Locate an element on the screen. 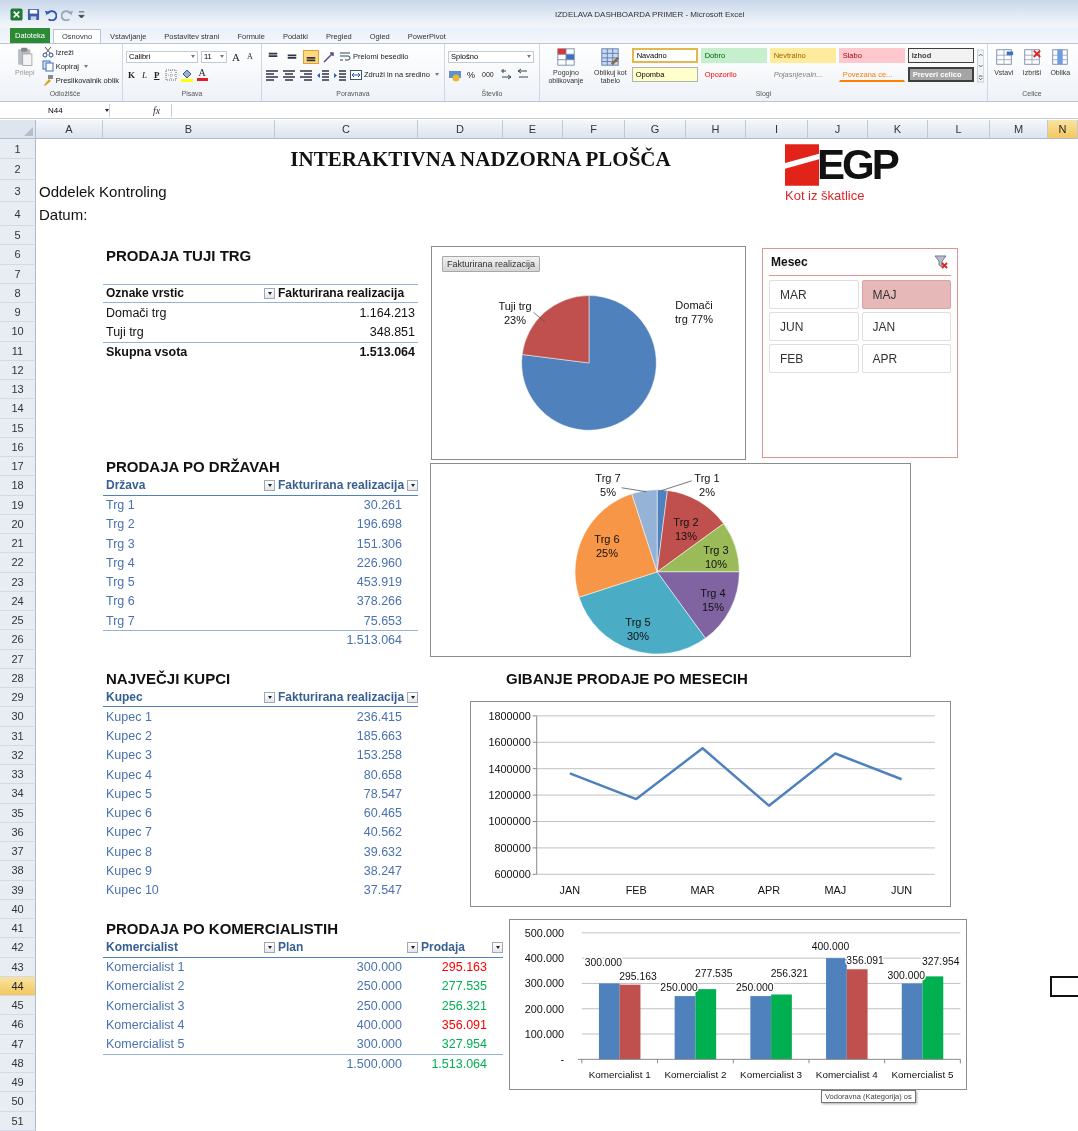 Image resolution: width=1078 pixels, height=1131 pixels. row-header: 37 is located at coordinates (18, 852).